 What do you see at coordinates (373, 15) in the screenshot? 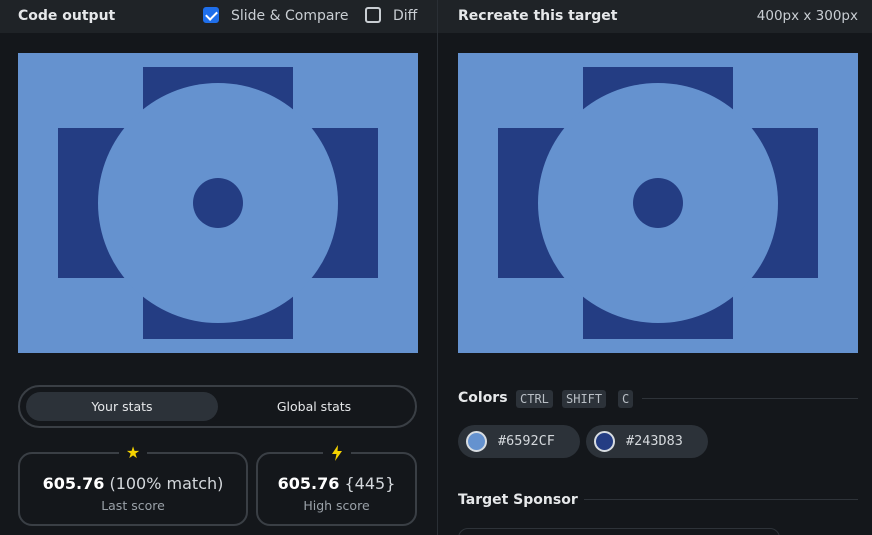
I see `diff-checkbox` at bounding box center [373, 15].